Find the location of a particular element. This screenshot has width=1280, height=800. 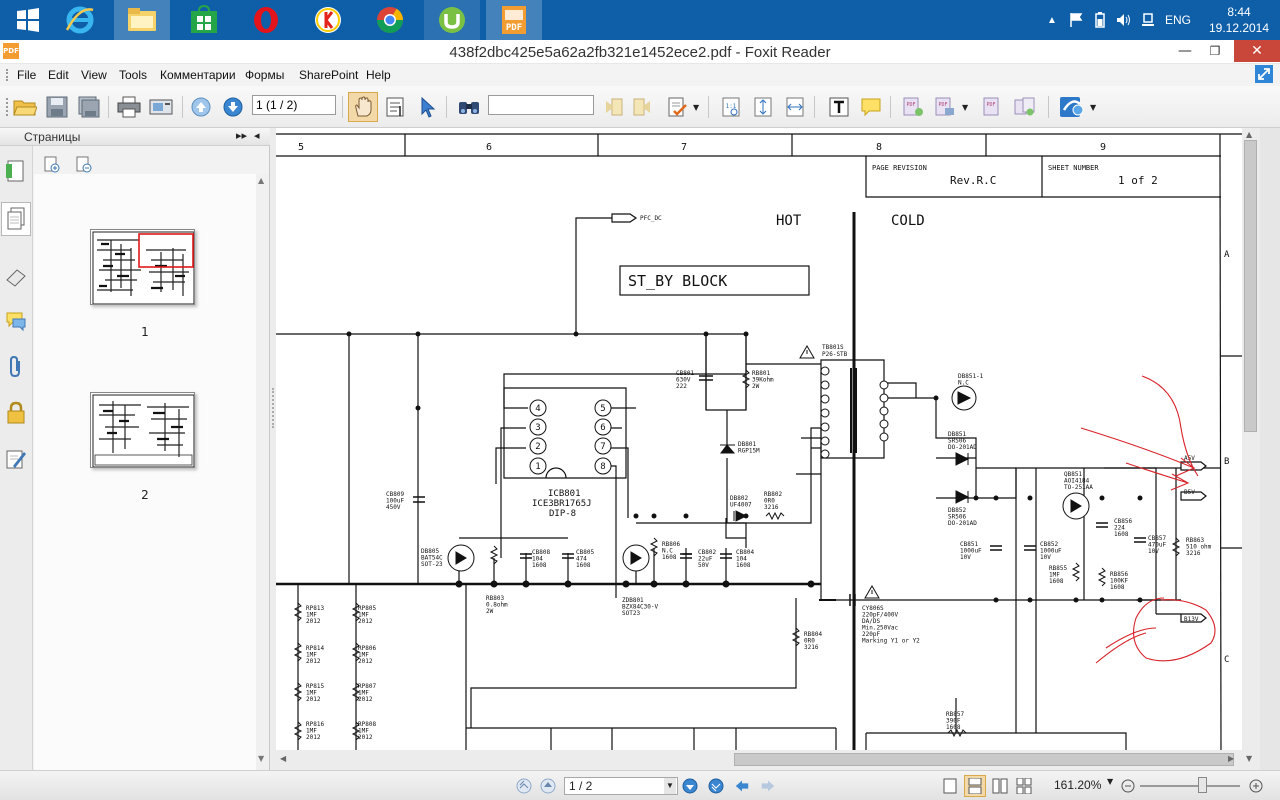

vertical-scroll-thumb is located at coordinates (1250, 286).